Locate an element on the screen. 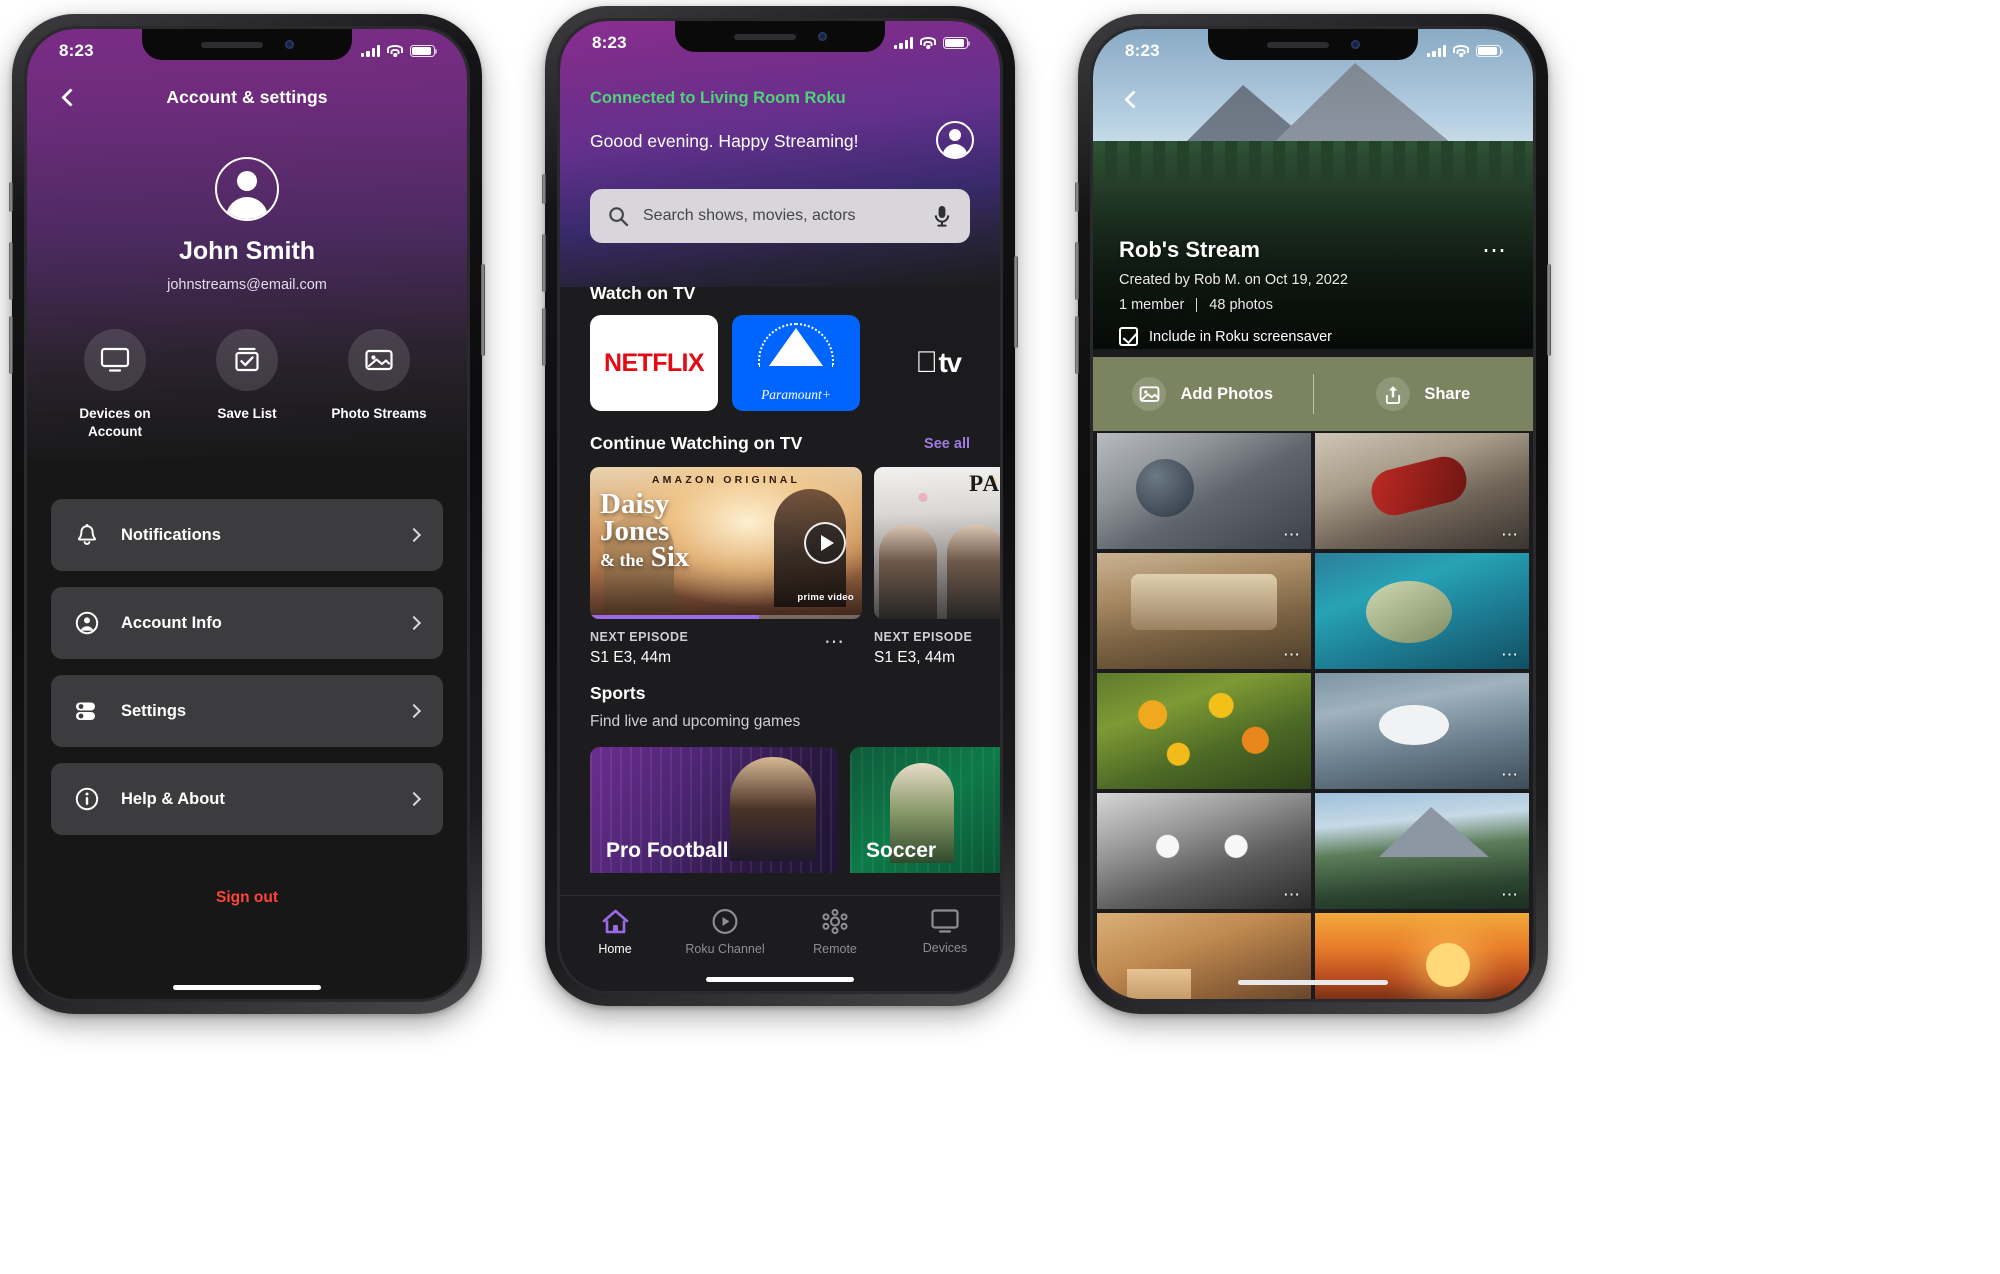 Image resolution: width=2000 pixels, height=1274 pixels. sliders-icon is located at coordinates (87, 711).